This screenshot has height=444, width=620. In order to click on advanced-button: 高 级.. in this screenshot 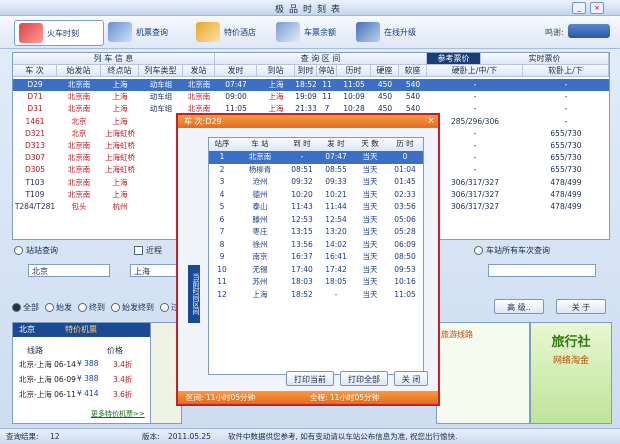, I will do `click(519, 306)`.